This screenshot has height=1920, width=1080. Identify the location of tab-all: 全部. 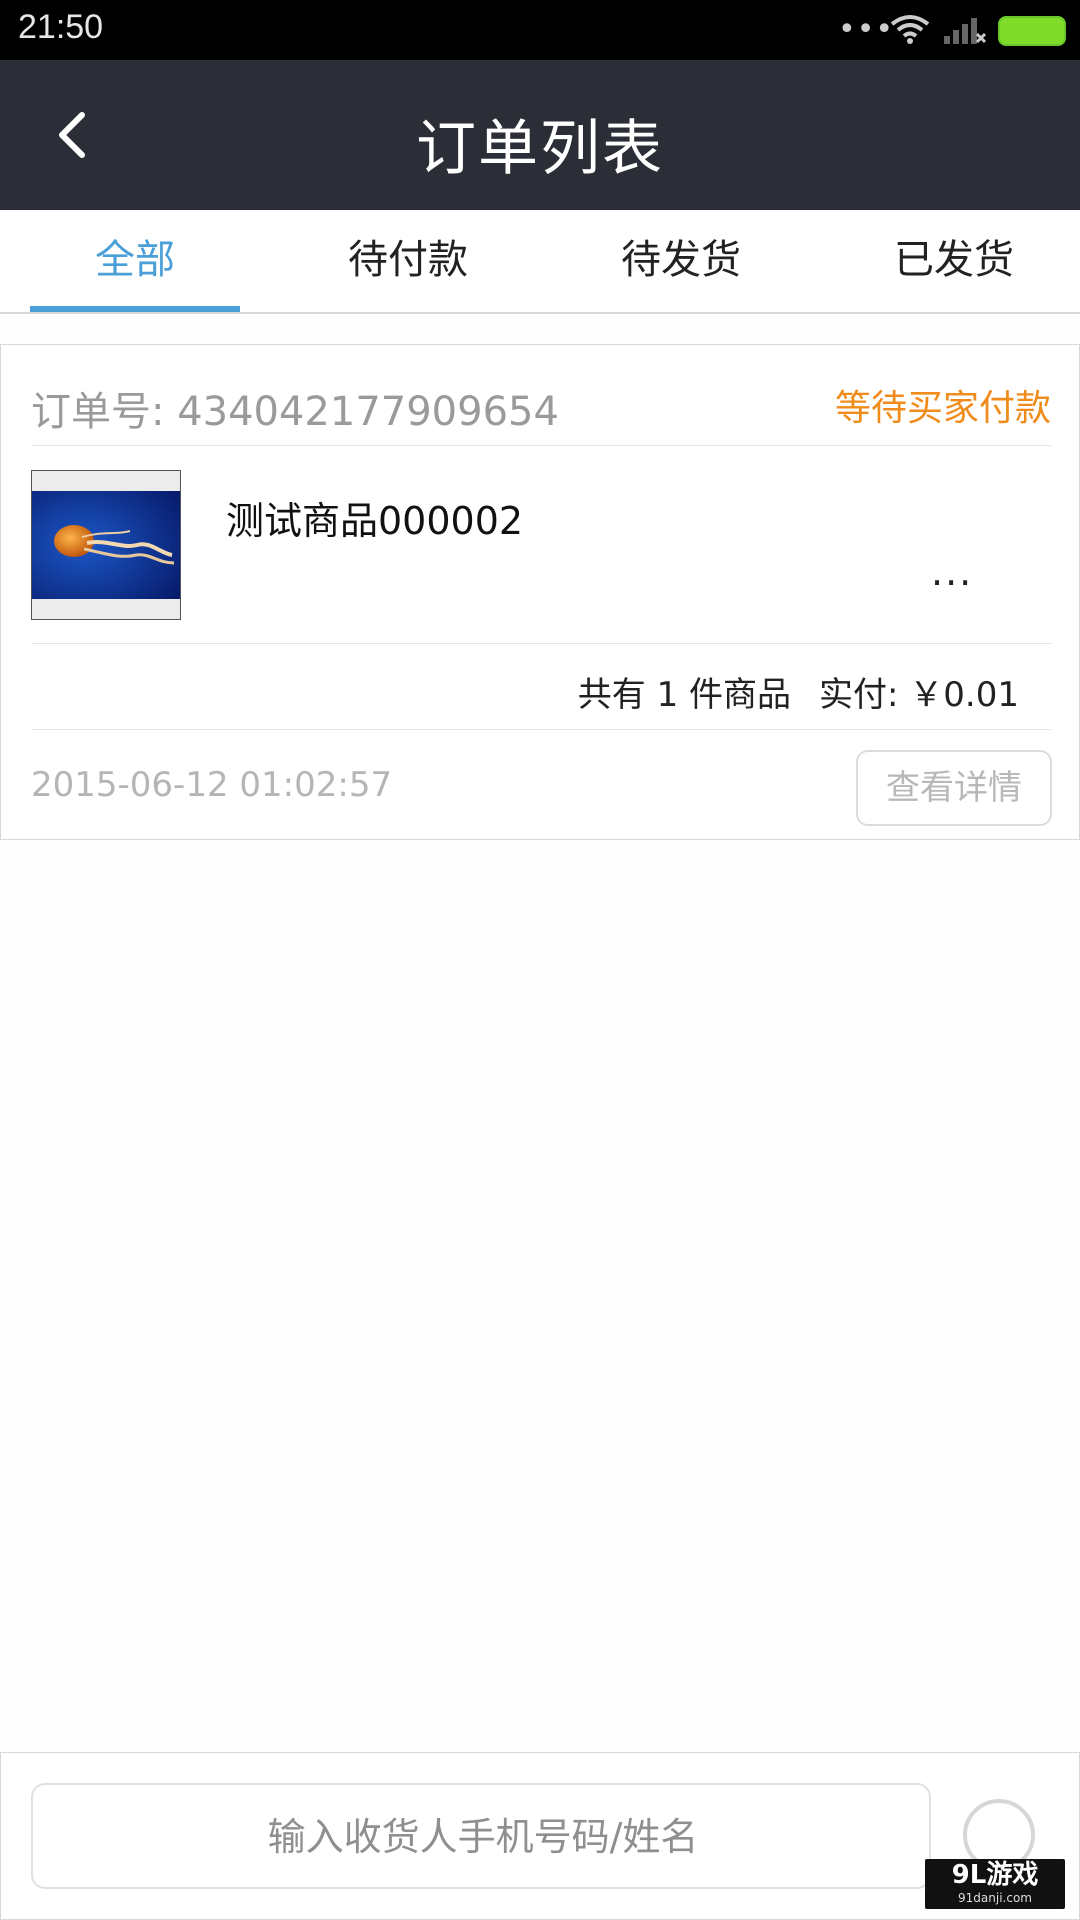
(135, 261).